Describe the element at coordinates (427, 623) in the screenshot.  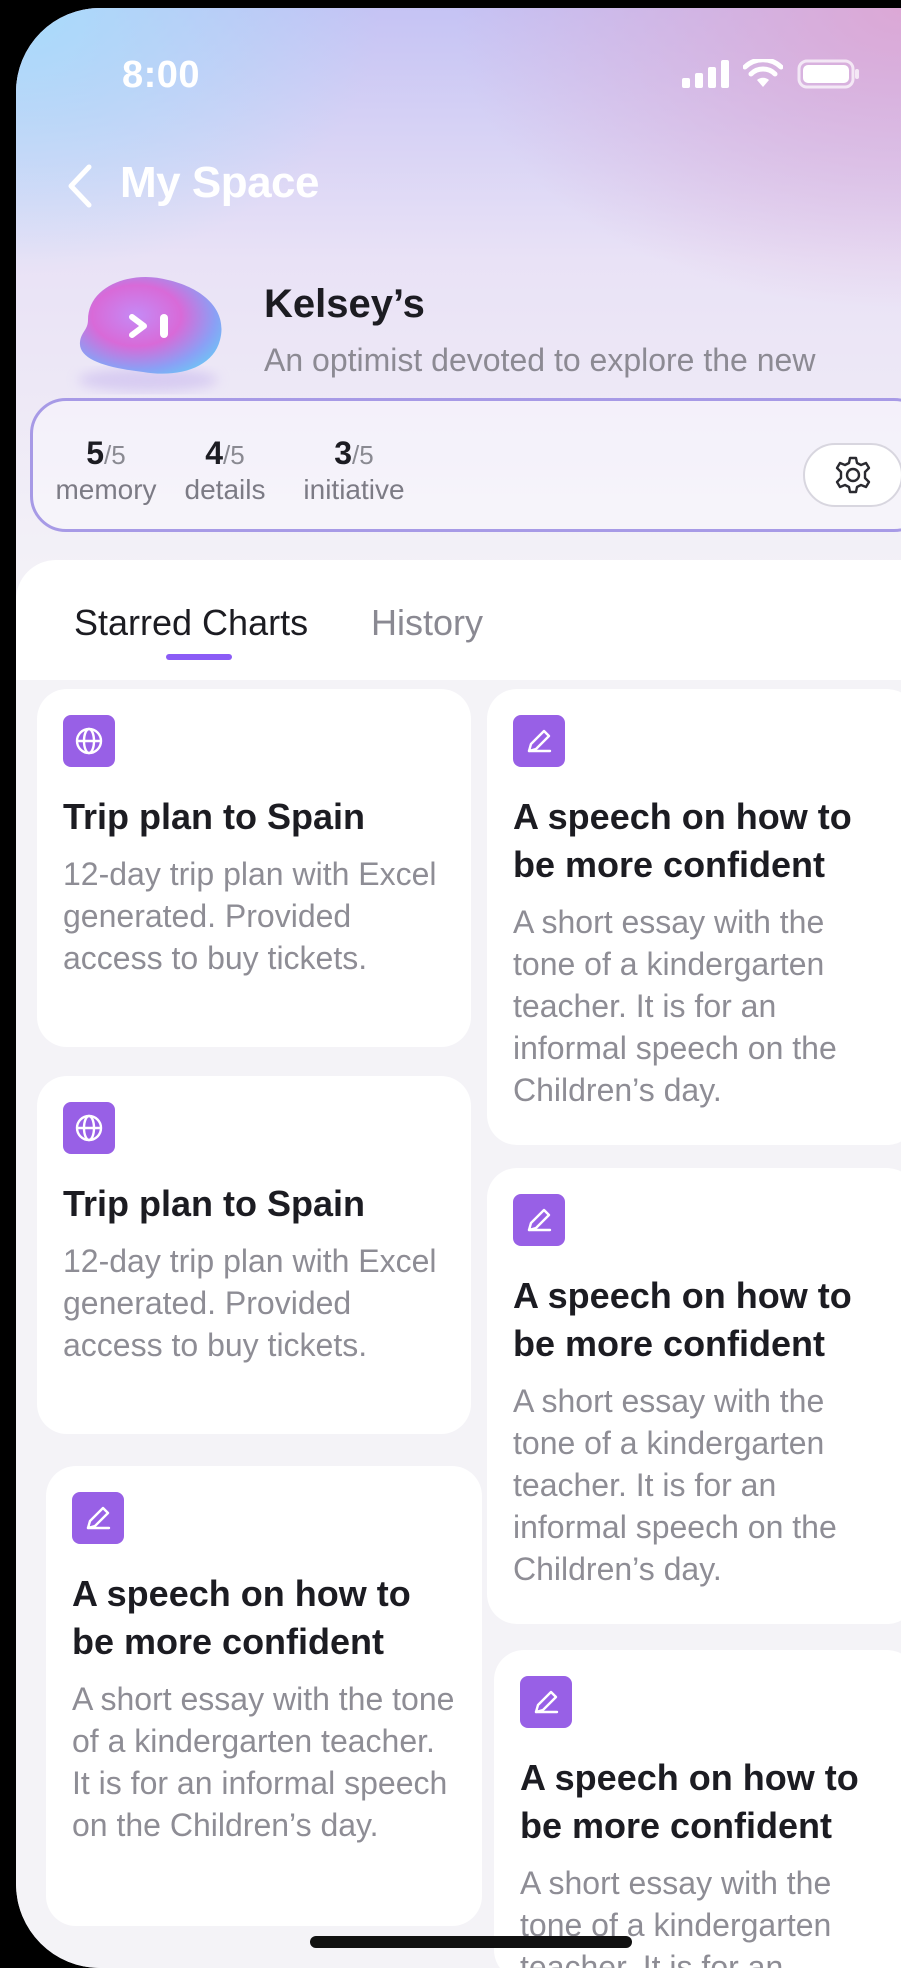
I see `tab-history: History` at that location.